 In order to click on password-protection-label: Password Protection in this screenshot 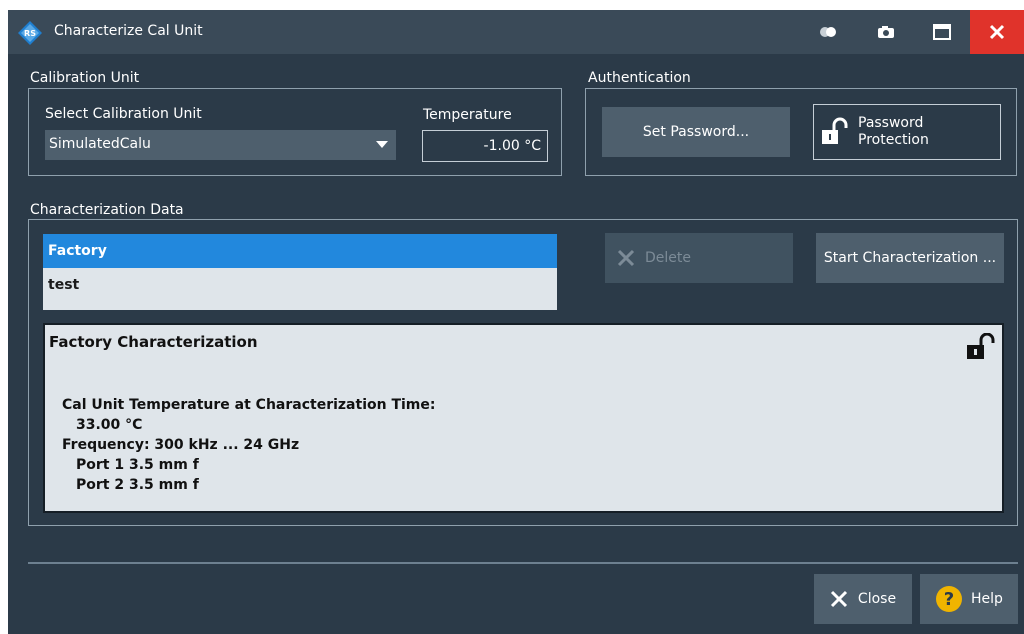, I will do `click(893, 132)`.